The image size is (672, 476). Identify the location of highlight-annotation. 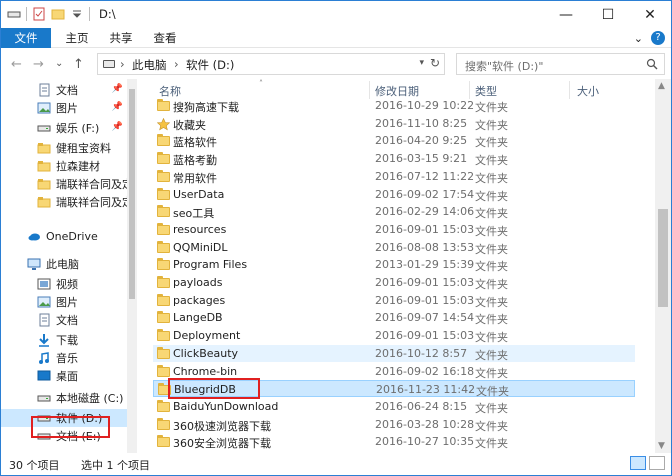
(214, 389).